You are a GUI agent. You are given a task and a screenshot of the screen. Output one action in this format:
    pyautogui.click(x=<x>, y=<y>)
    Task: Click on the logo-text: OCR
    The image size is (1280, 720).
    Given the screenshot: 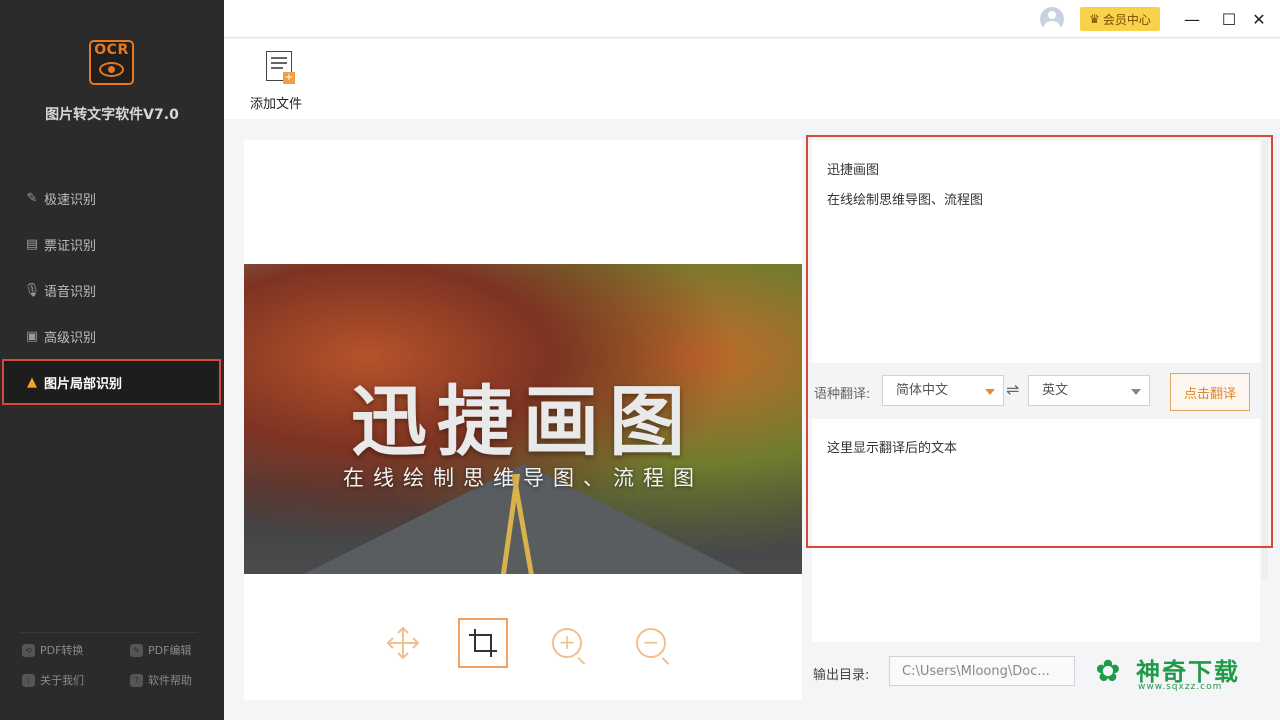 What is the action you would take?
    pyautogui.click(x=111, y=50)
    